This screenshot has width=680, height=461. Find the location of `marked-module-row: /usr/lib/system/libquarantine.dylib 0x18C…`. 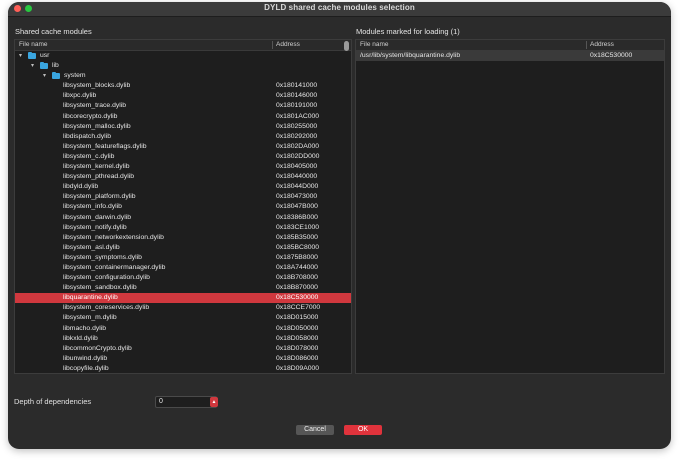

marked-module-row: /usr/lib/system/libquarantine.dylib 0x18C… is located at coordinates (510, 56).